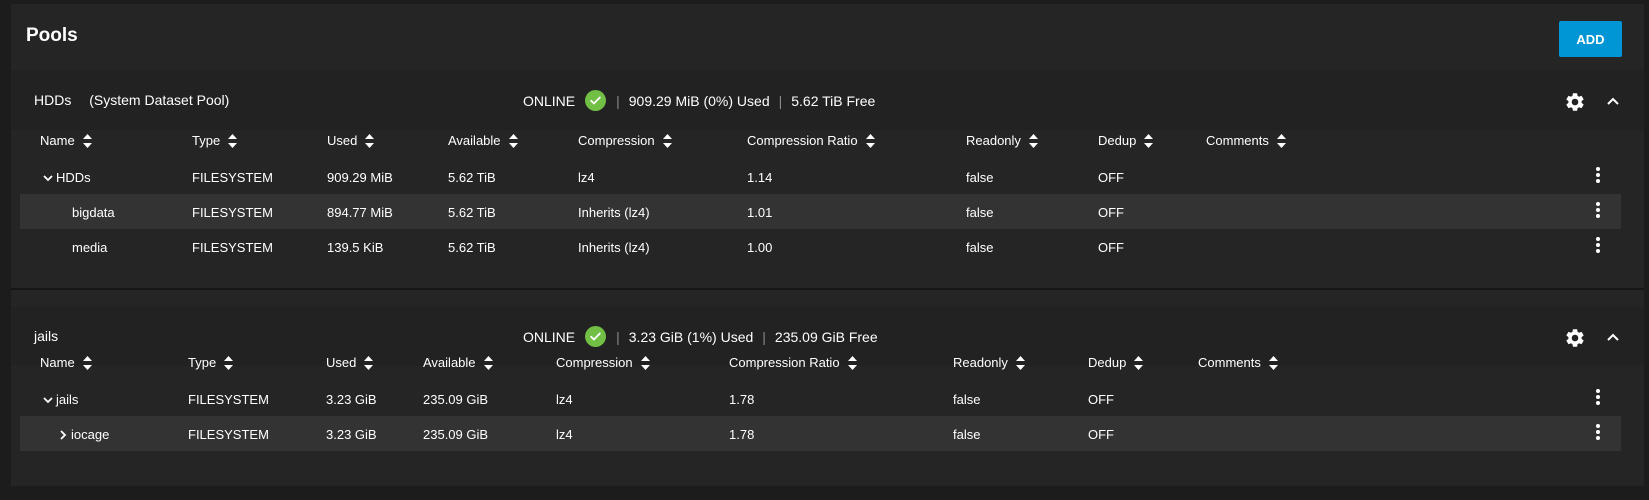 This screenshot has width=1649, height=500. Describe the element at coordinates (549, 336) in the screenshot. I see `status-text: ONLINE` at that location.